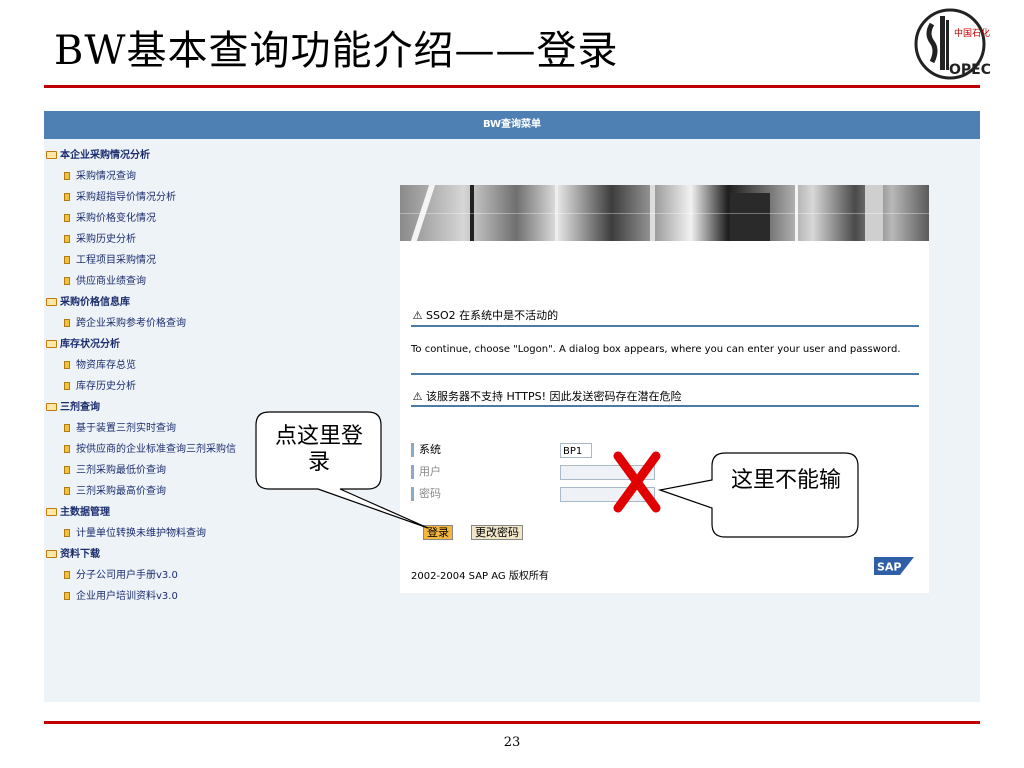 The height and width of the screenshot is (768, 1024). Describe the element at coordinates (106, 365) in the screenshot. I see `menu-item-label: 物资库存总览` at that location.